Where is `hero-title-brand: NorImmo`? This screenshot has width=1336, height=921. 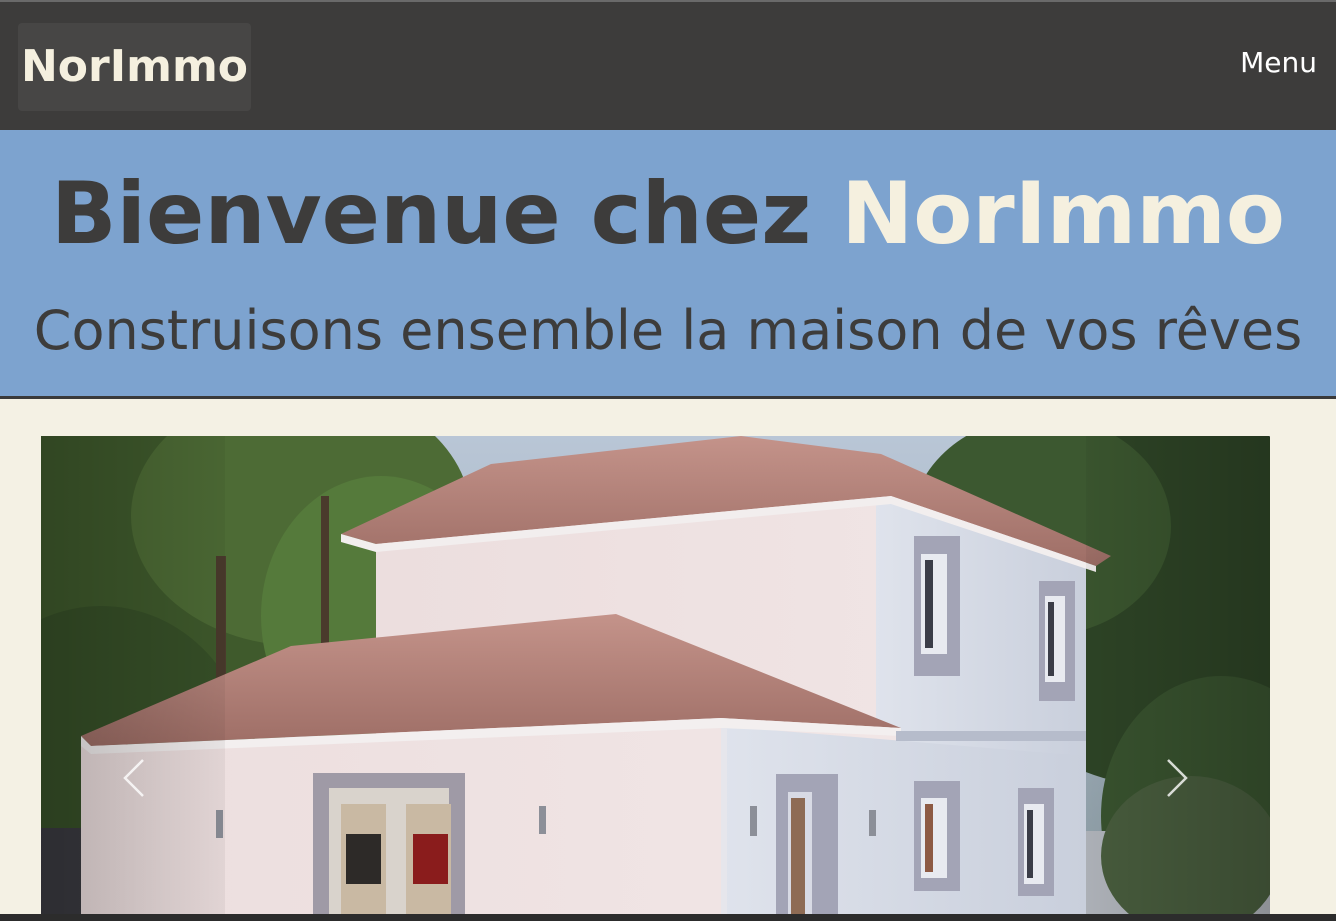 hero-title-brand: NorImmo is located at coordinates (1063, 214).